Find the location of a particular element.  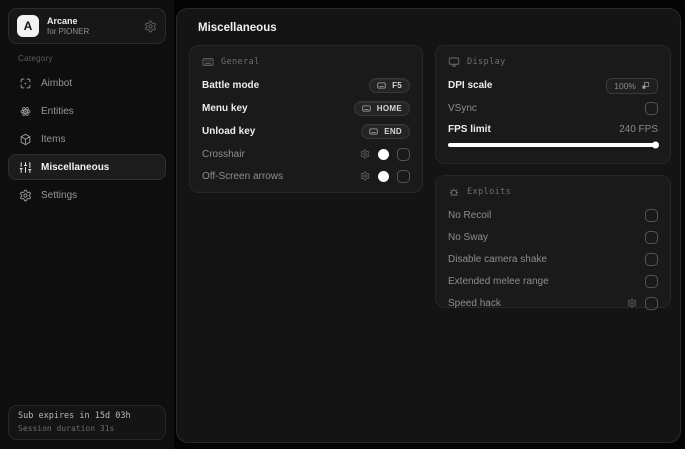

app-logo: A is located at coordinates (28, 26).